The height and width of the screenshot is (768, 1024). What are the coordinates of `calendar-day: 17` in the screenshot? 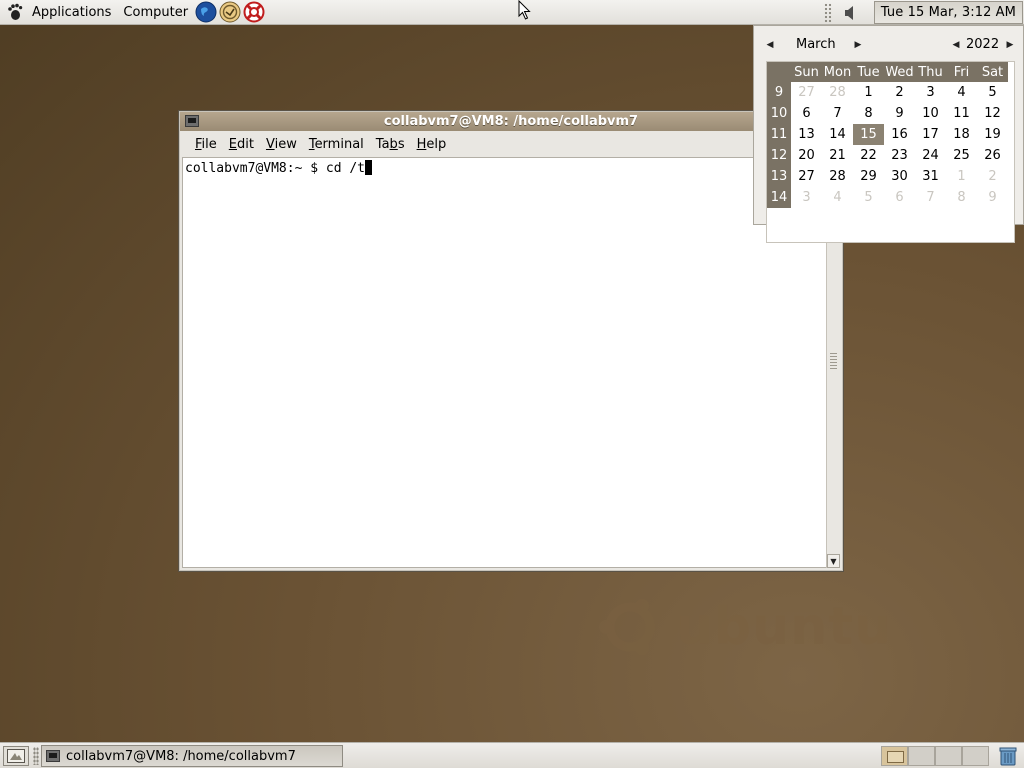 It's located at (930, 134).